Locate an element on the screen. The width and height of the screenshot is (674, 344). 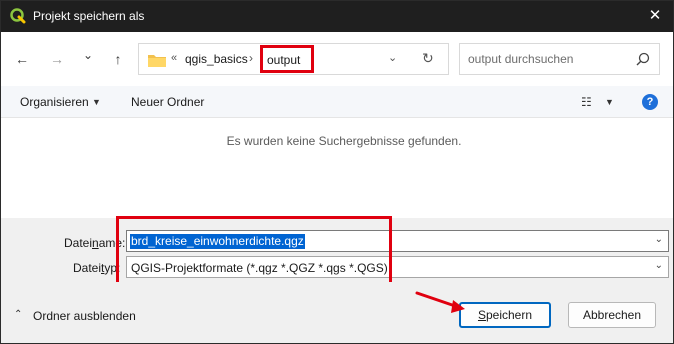
filetype-dropdown-chevron-icon: ⌄ is located at coordinates (659, 265).